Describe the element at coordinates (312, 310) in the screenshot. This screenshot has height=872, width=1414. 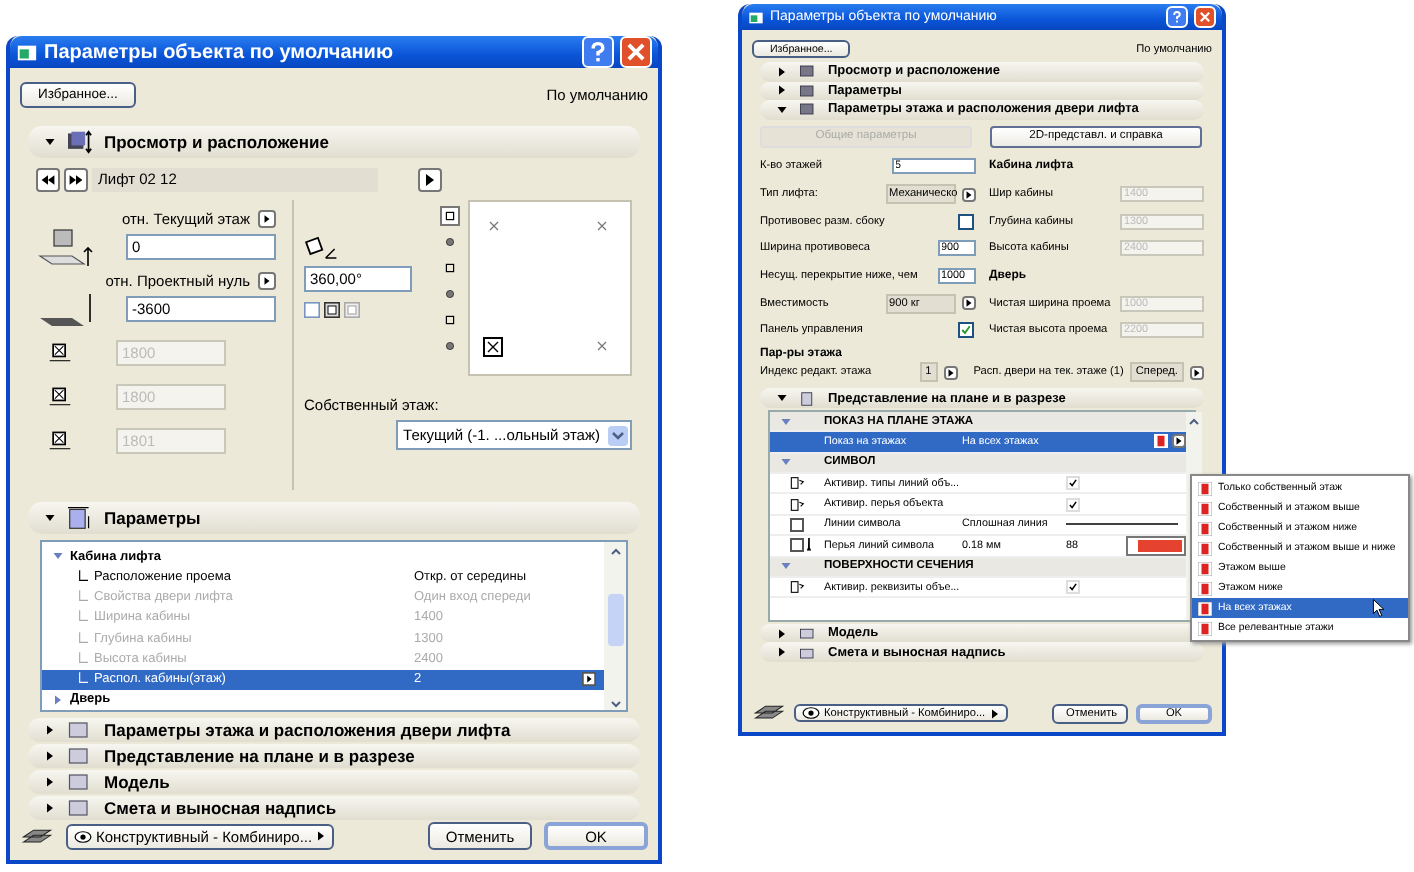
I see `checkbox-icon` at that location.